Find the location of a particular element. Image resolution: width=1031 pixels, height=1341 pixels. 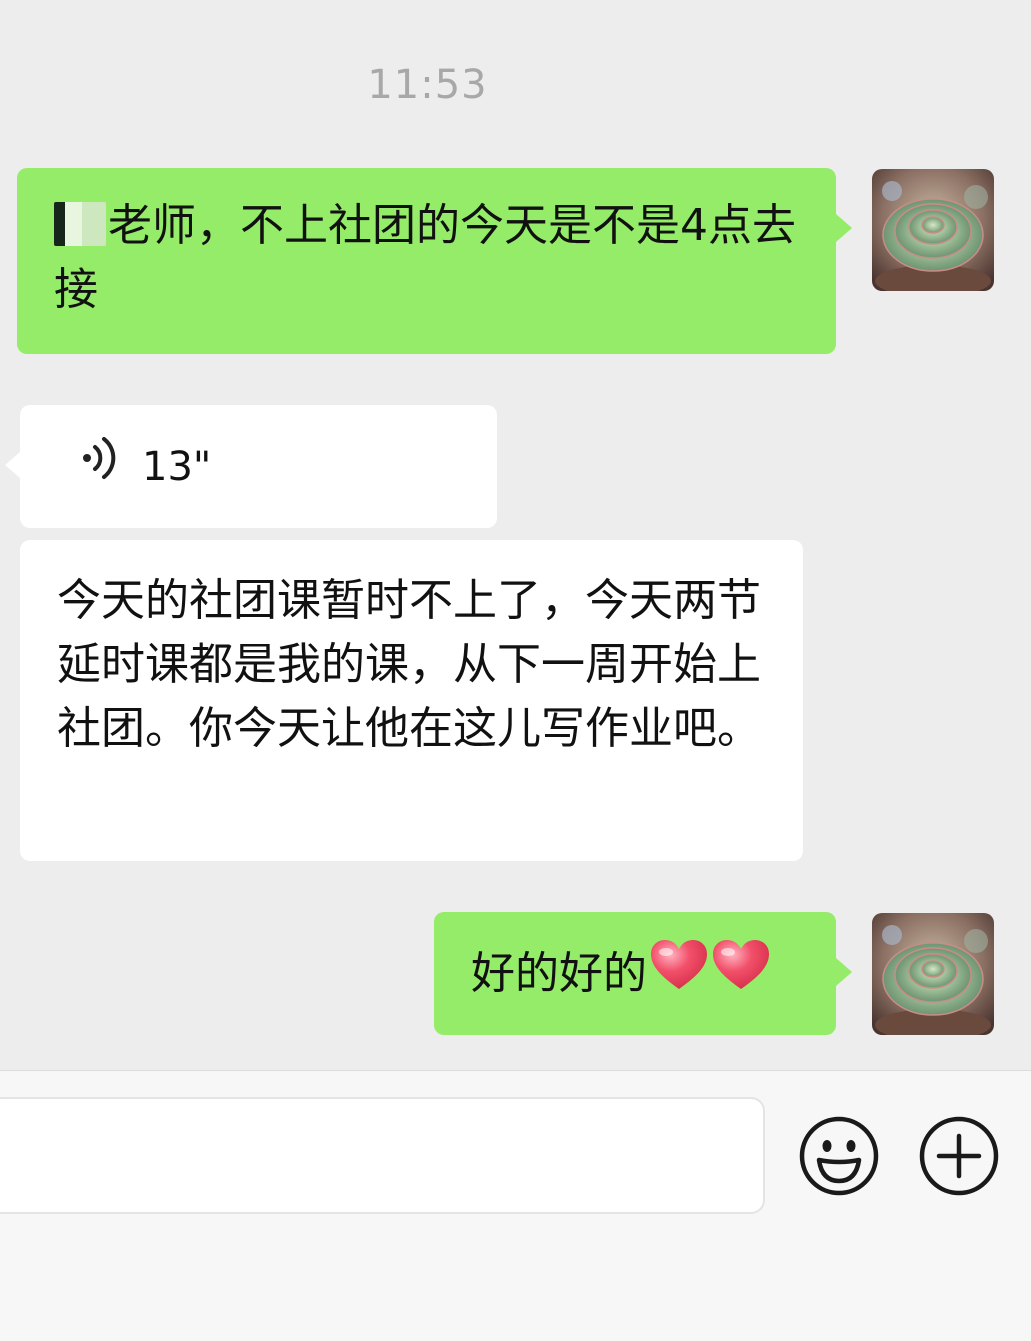

more-functions-button is located at coordinates (959, 1156).